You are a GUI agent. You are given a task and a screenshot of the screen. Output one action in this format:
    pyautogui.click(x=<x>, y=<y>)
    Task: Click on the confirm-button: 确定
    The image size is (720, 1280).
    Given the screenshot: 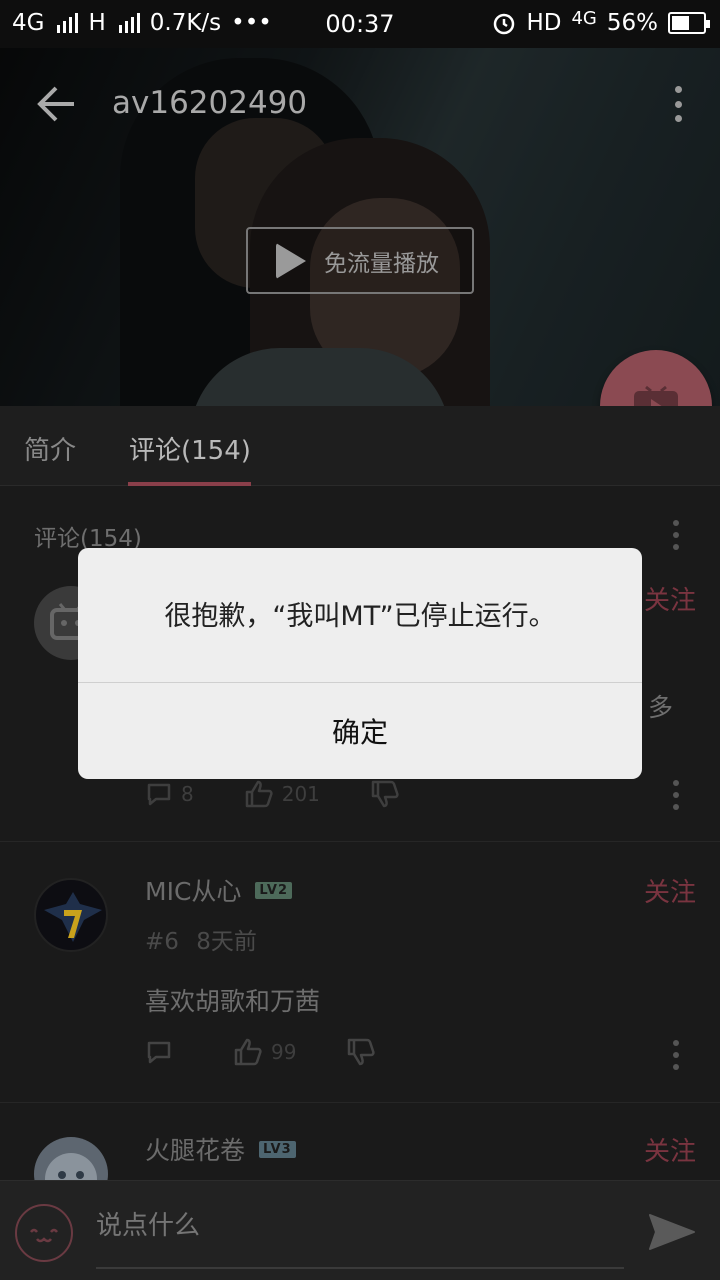 What is the action you would take?
    pyautogui.click(x=360, y=731)
    